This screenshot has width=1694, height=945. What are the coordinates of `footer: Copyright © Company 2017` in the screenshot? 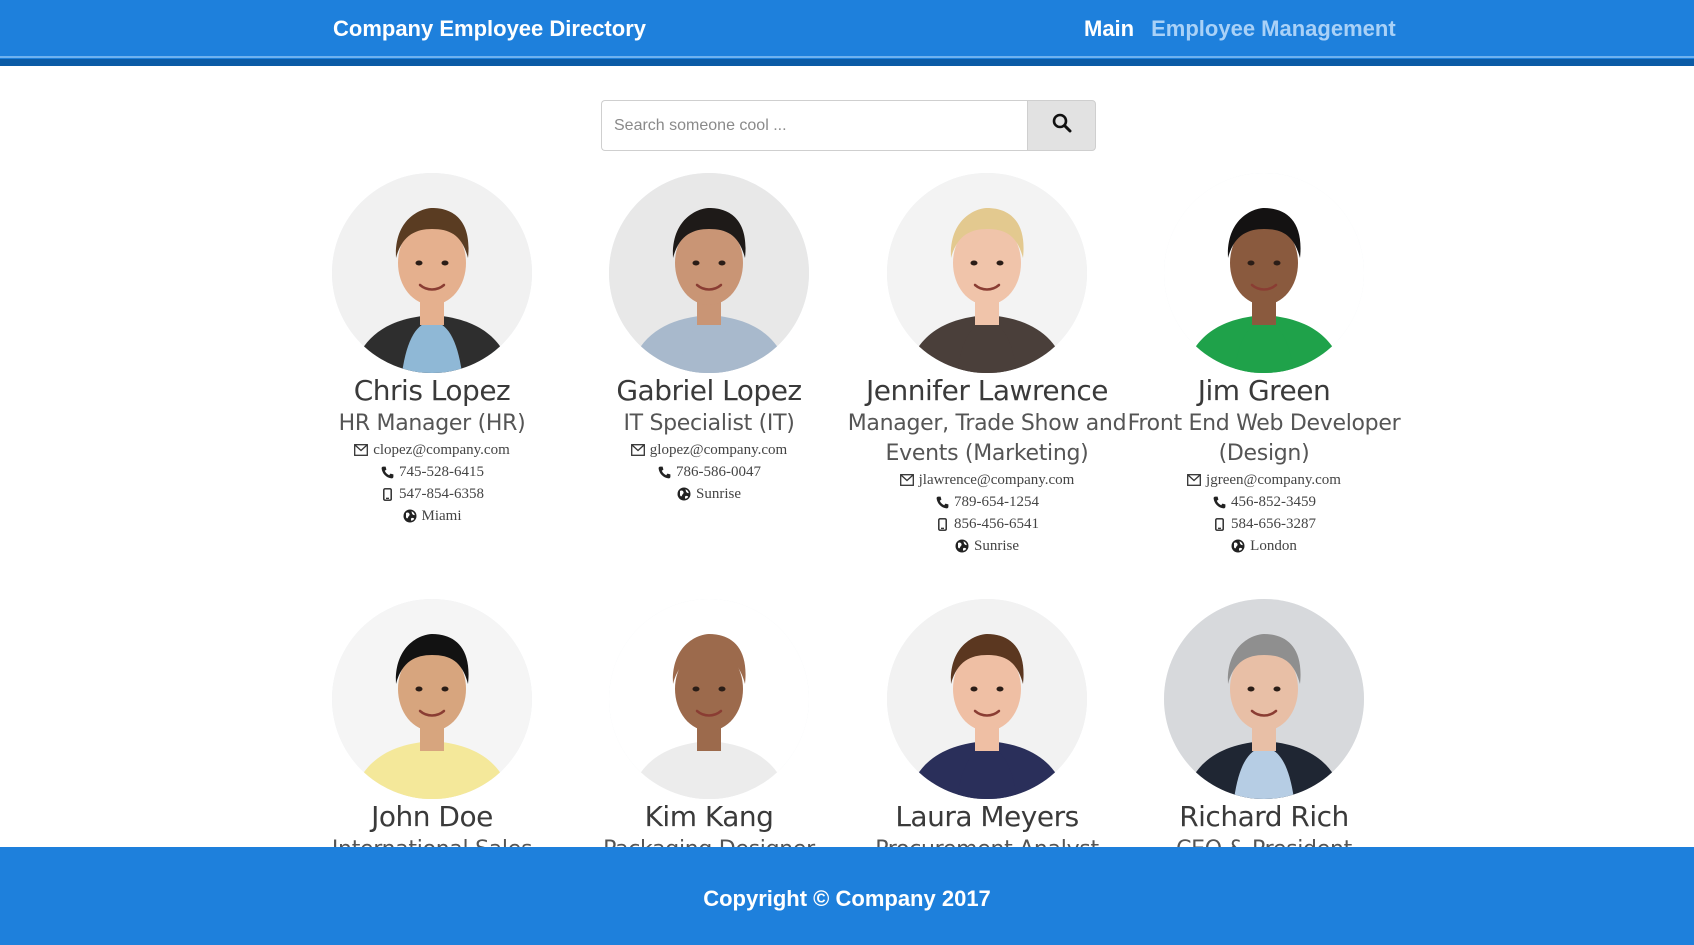 It's located at (847, 896).